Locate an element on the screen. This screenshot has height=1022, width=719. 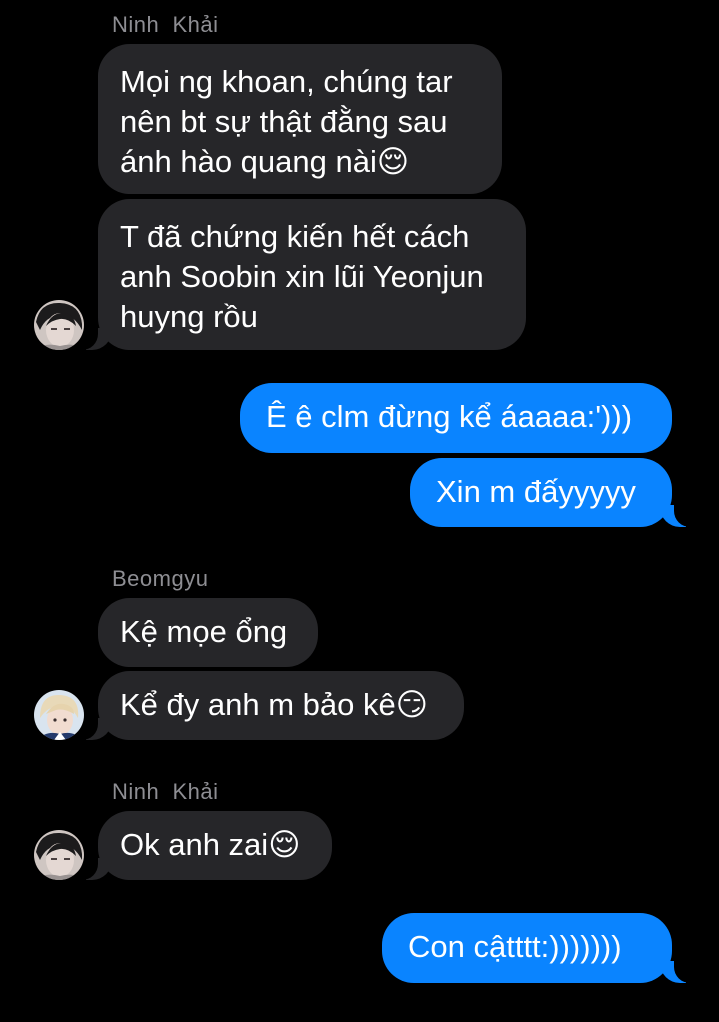
incoming-message: Kệ mọe ổng is located at coordinates (208, 632).